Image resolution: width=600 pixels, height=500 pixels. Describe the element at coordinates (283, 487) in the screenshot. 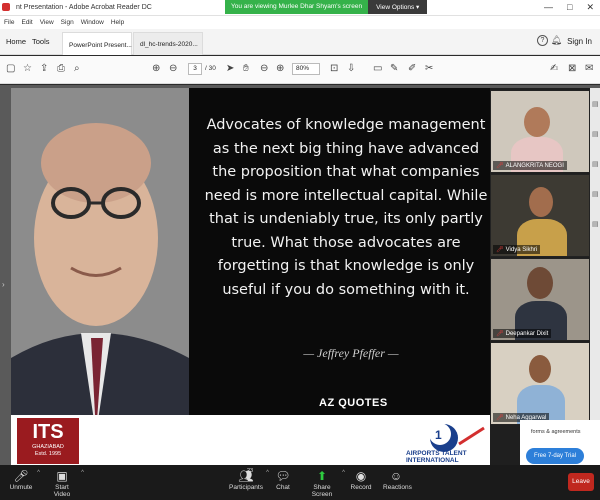

I see `chat-label: Chat` at that location.